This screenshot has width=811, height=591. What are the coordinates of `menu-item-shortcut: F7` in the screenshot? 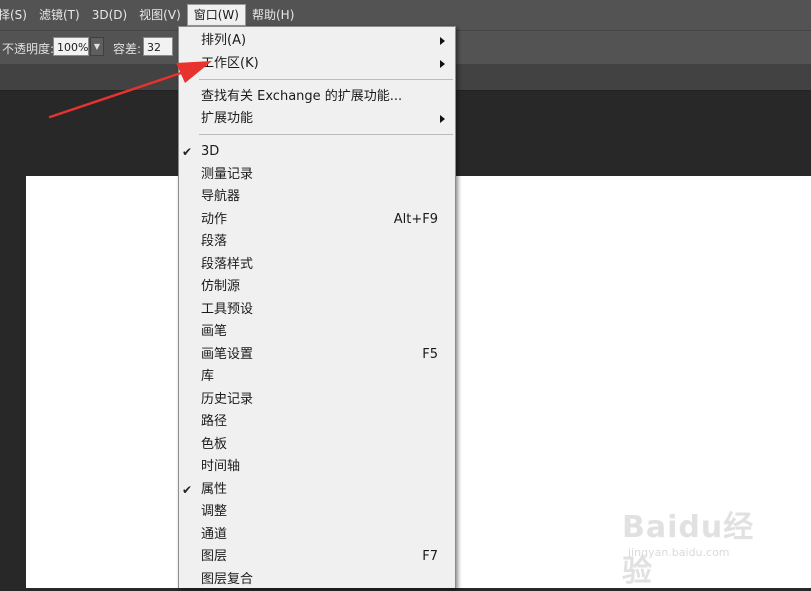 It's located at (430, 556).